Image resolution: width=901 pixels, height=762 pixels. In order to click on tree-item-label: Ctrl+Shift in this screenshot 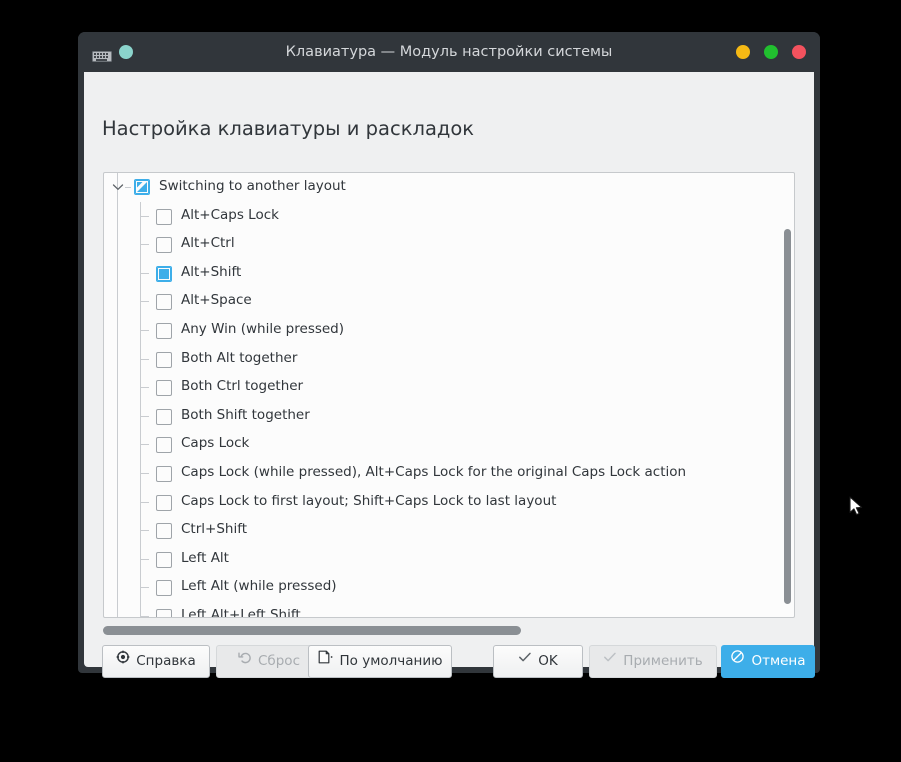, I will do `click(214, 529)`.